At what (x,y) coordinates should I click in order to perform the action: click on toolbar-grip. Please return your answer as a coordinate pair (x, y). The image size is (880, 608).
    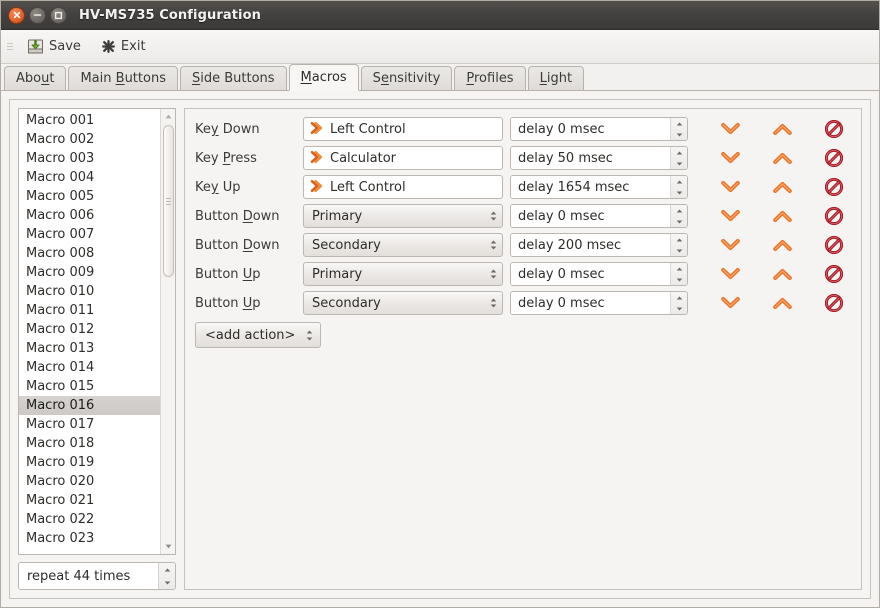
    Looking at the image, I should click on (10, 47).